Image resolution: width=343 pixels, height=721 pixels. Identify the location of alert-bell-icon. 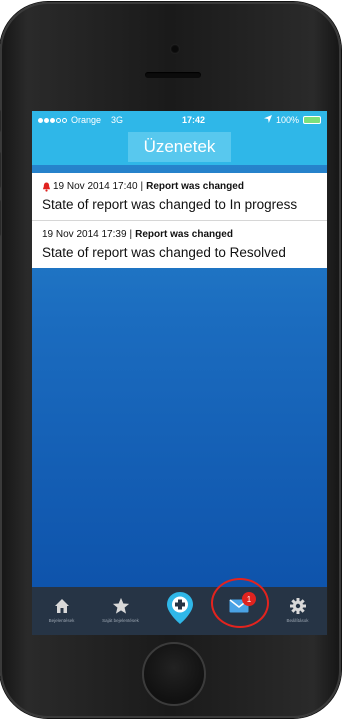
(46, 187).